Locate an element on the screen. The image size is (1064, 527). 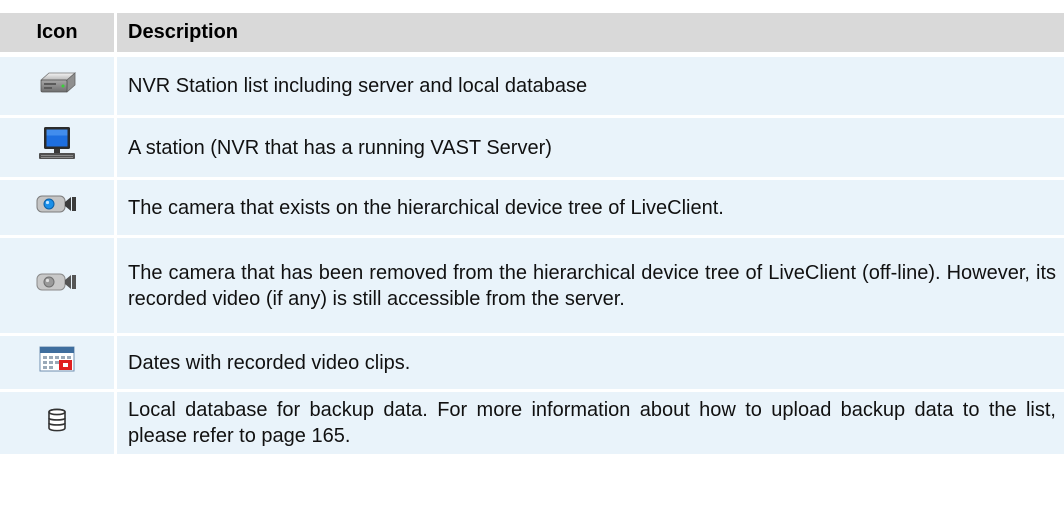
nvr-station-list-icon is located at coordinates (57, 86).